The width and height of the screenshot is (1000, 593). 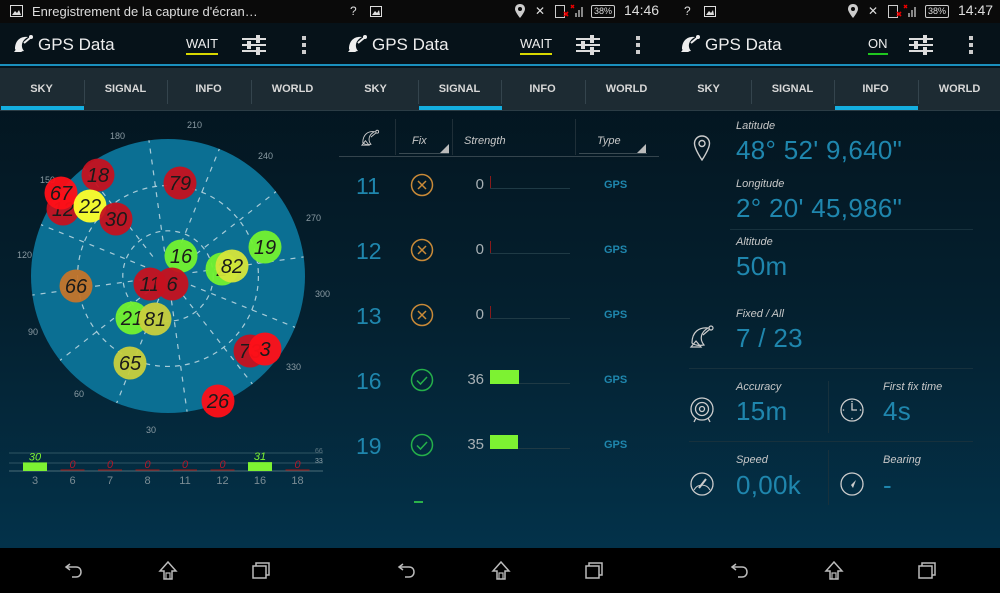 What do you see at coordinates (419, 141) in the screenshot?
I see `fix-column-header: Fix` at bounding box center [419, 141].